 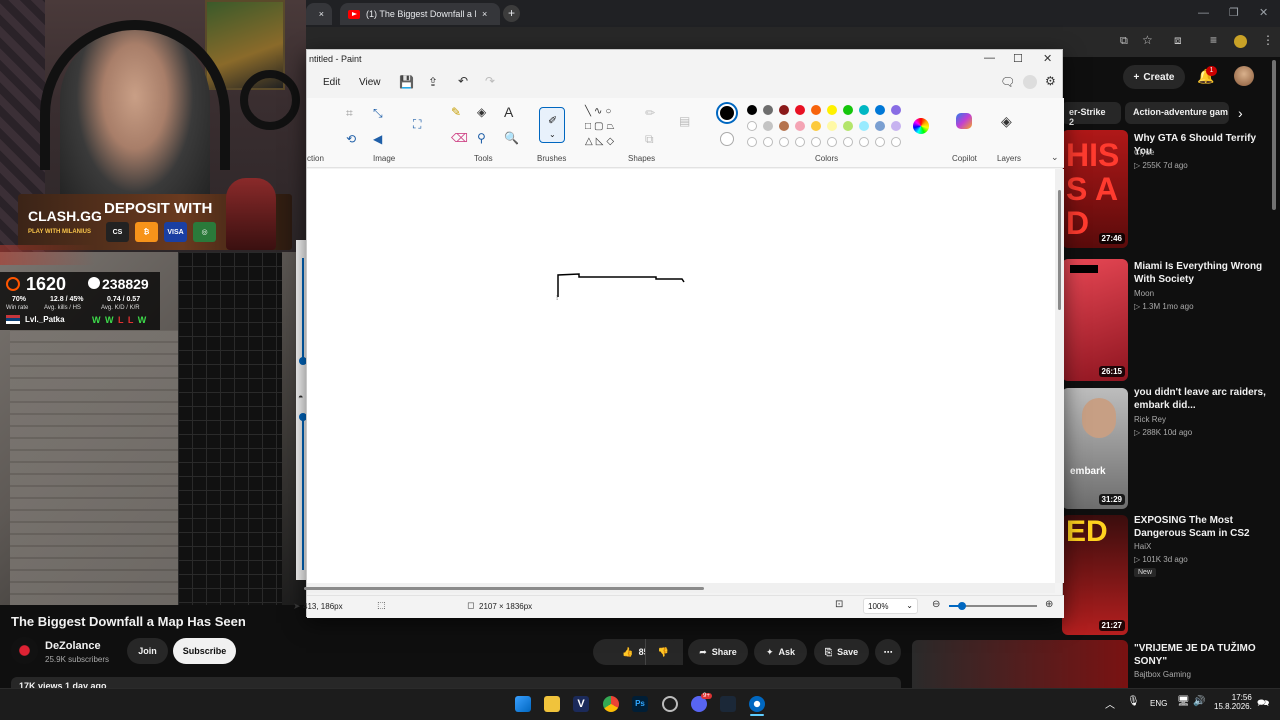 I want to click on volume-icon: 🔊, so click(x=1199, y=701).